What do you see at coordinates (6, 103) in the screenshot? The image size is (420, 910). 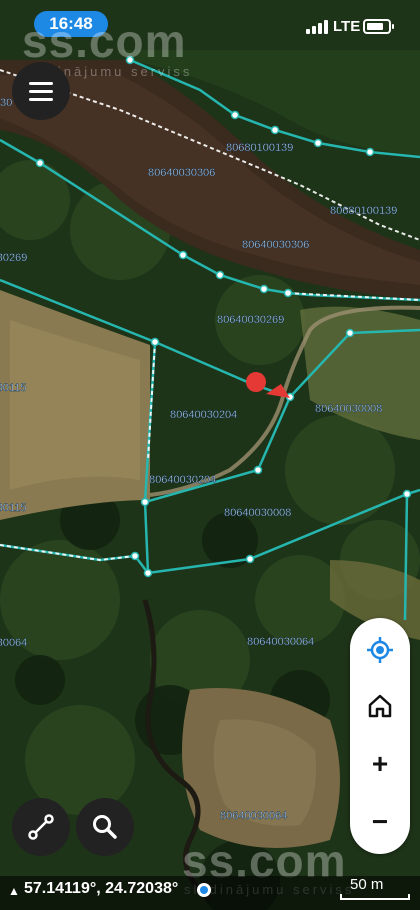 I see `parcel-label: 30` at bounding box center [6, 103].